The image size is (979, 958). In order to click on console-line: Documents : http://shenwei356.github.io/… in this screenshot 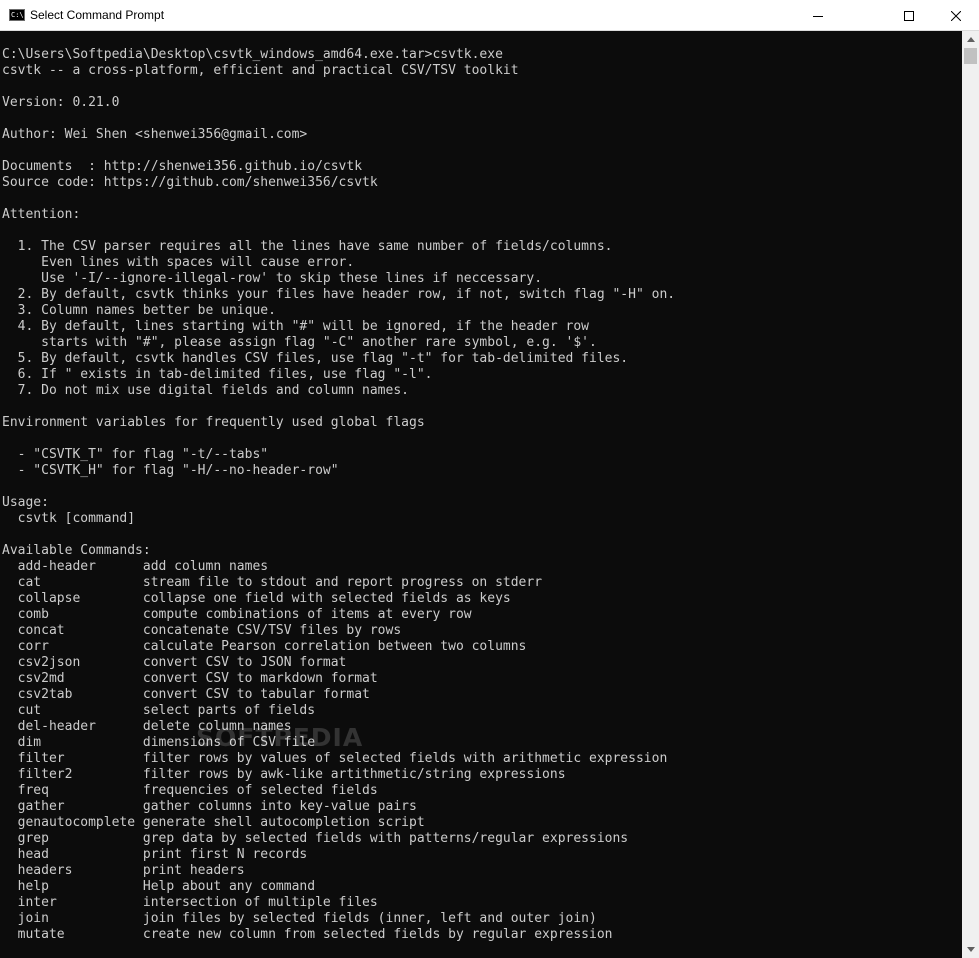, I will do `click(182, 166)`.